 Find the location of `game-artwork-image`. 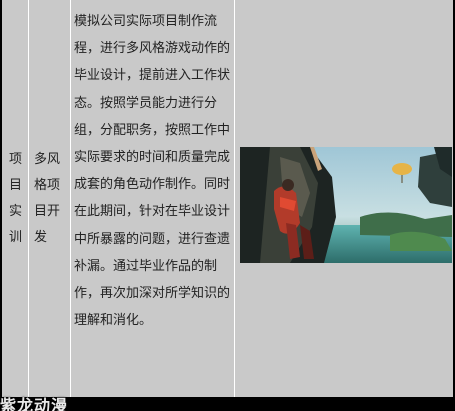

game-artwork-image is located at coordinates (346, 205).